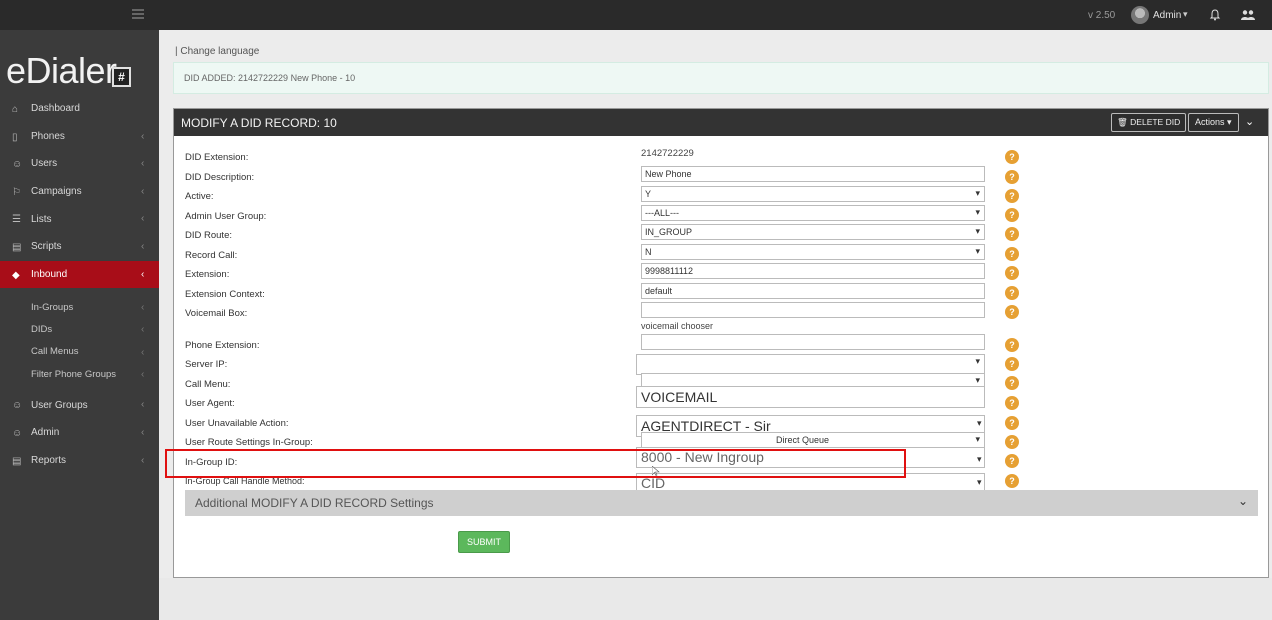  What do you see at coordinates (1140, 15) in the screenshot?
I see `avatar` at bounding box center [1140, 15].